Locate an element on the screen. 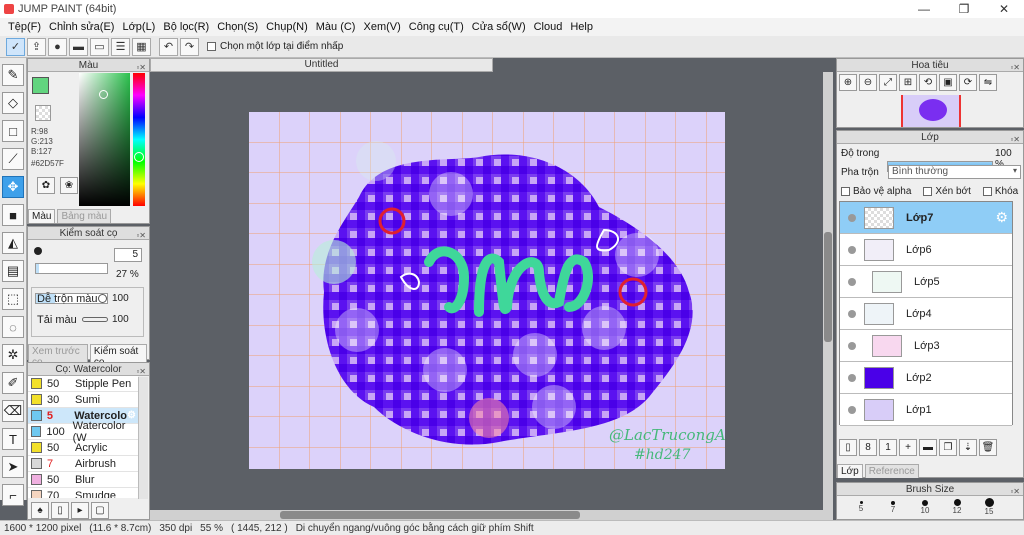 The height and width of the screenshot is (535, 1024). main-color-swatch is located at coordinates (40, 85).